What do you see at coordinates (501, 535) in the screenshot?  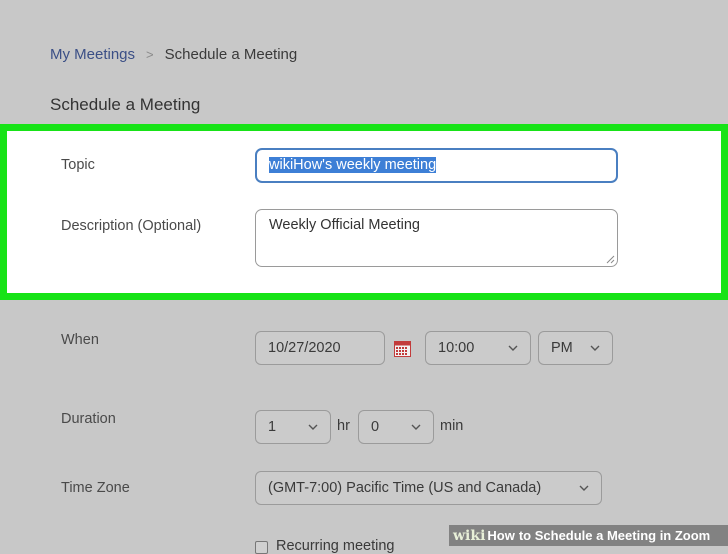 I see `watermark-how: How` at bounding box center [501, 535].